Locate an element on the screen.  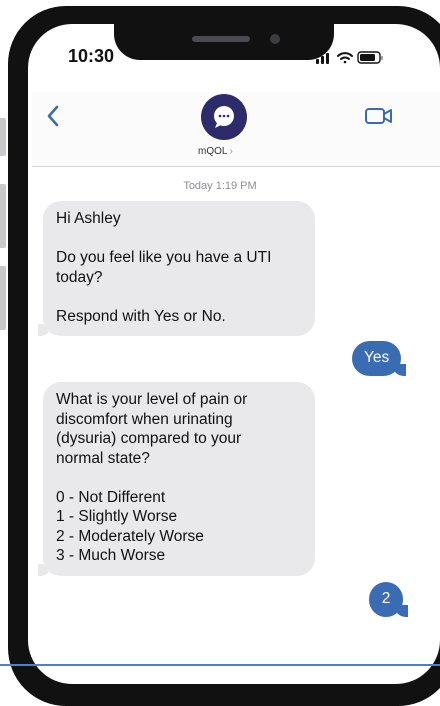
video-camera-icon is located at coordinates (378, 116).